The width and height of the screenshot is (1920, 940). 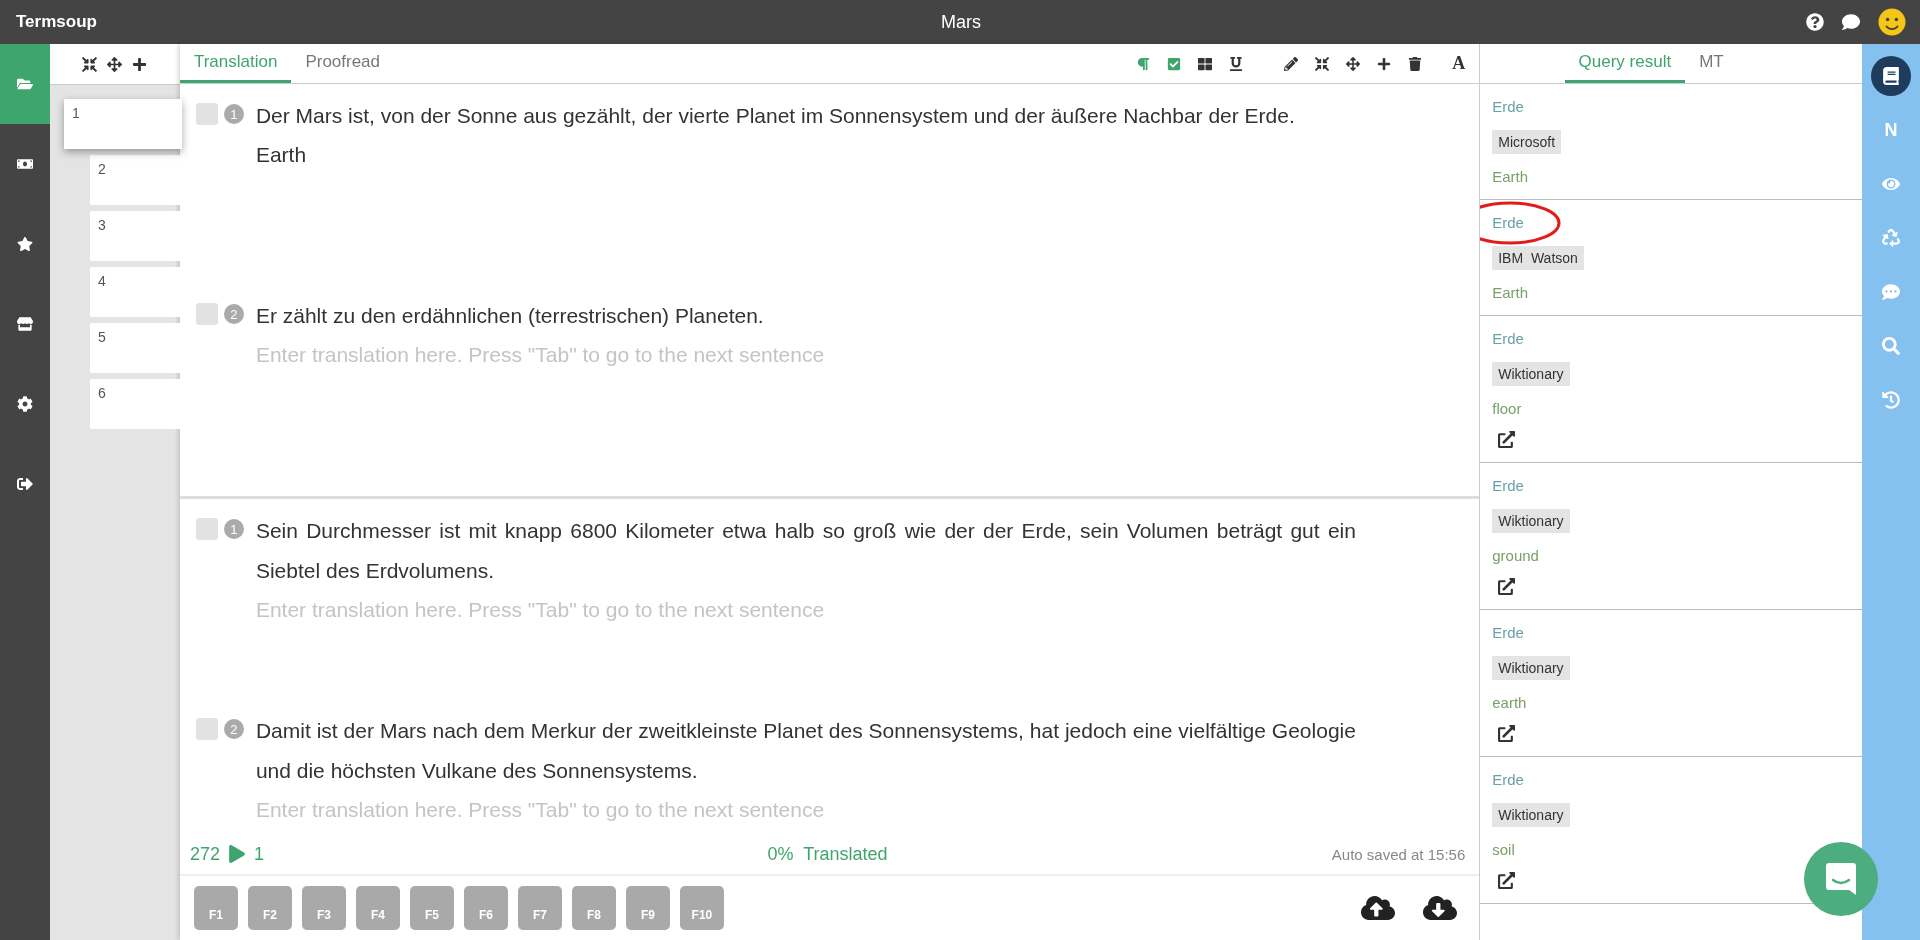 I want to click on app-name: Termsoup, so click(x=56, y=22).